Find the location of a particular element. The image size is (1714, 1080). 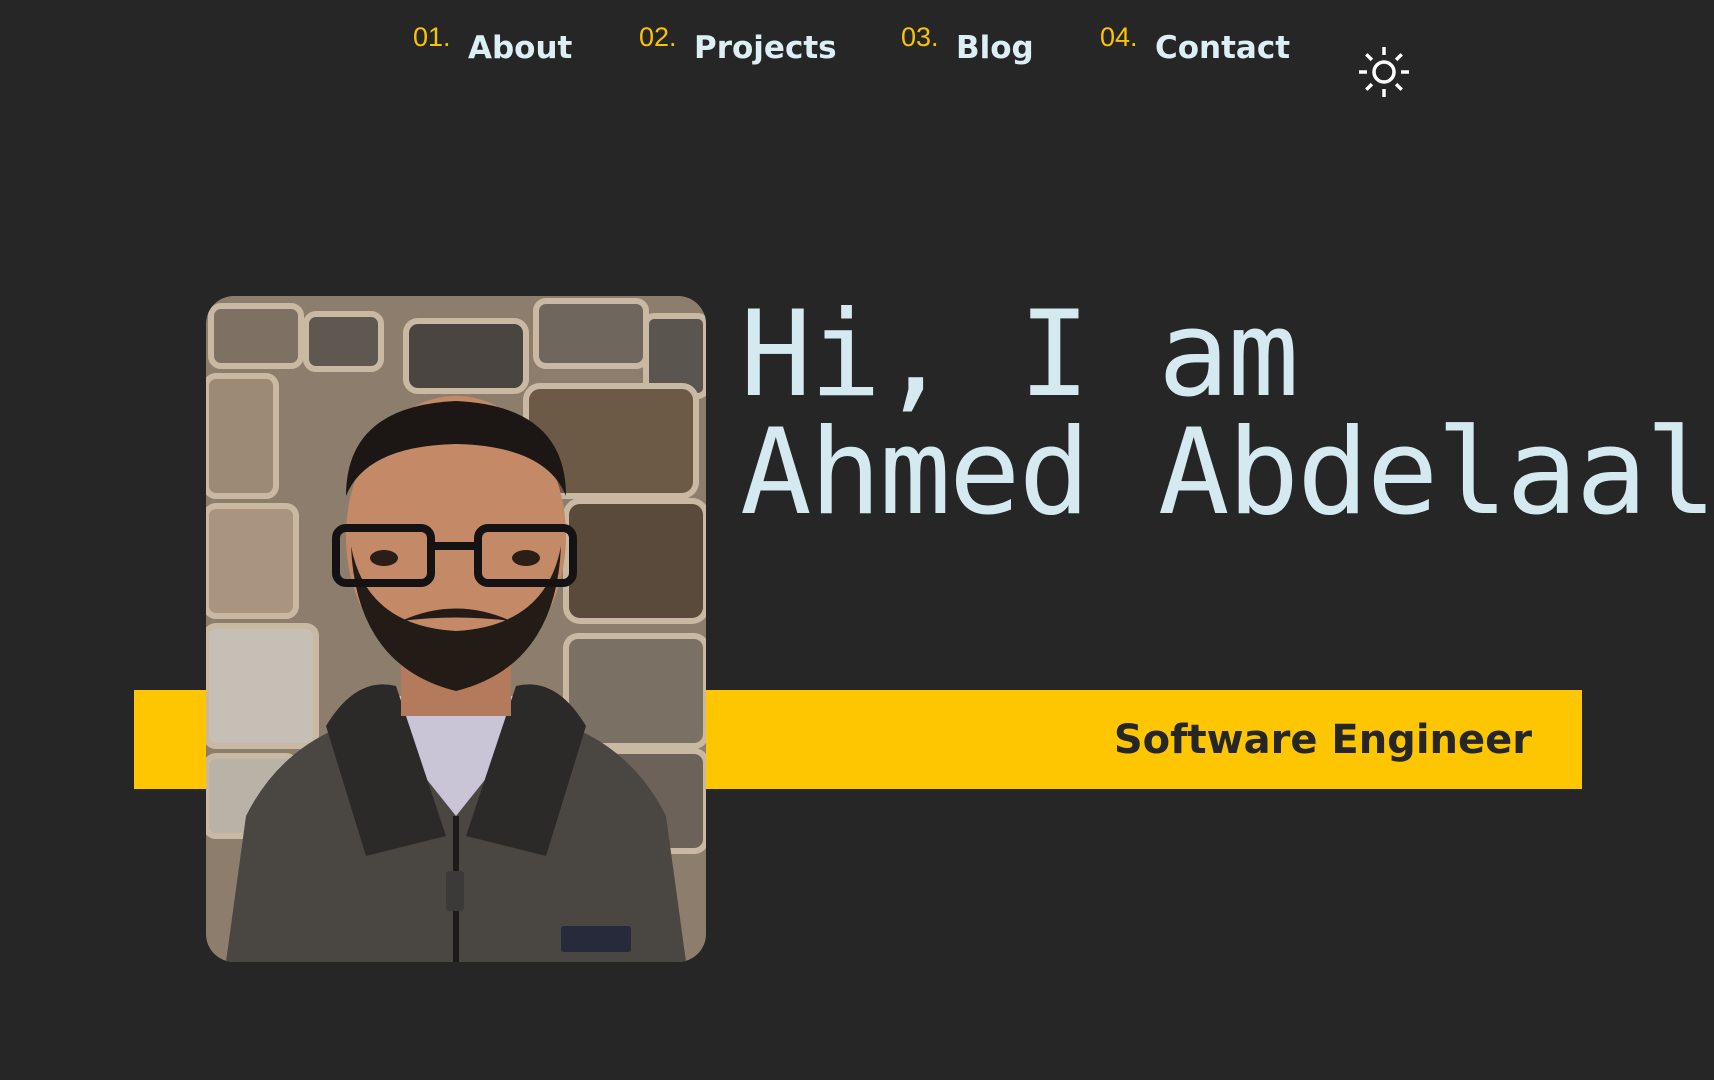

nav-label: Projects is located at coordinates (765, 48).